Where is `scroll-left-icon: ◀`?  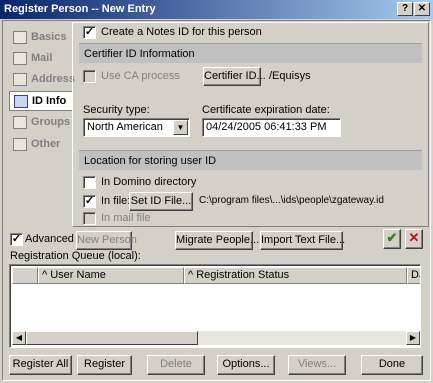
scroll-left-icon: ◀ is located at coordinates (19, 338).